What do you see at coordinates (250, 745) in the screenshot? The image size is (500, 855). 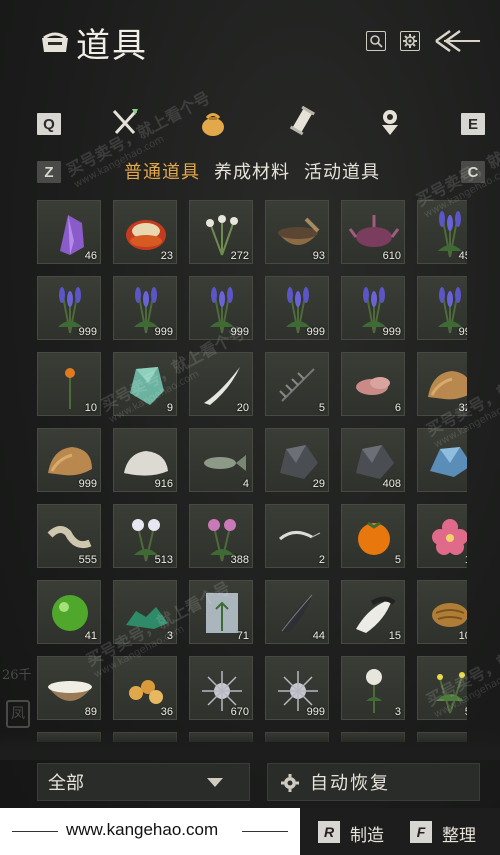 I see `grid-fade` at bounding box center [250, 745].